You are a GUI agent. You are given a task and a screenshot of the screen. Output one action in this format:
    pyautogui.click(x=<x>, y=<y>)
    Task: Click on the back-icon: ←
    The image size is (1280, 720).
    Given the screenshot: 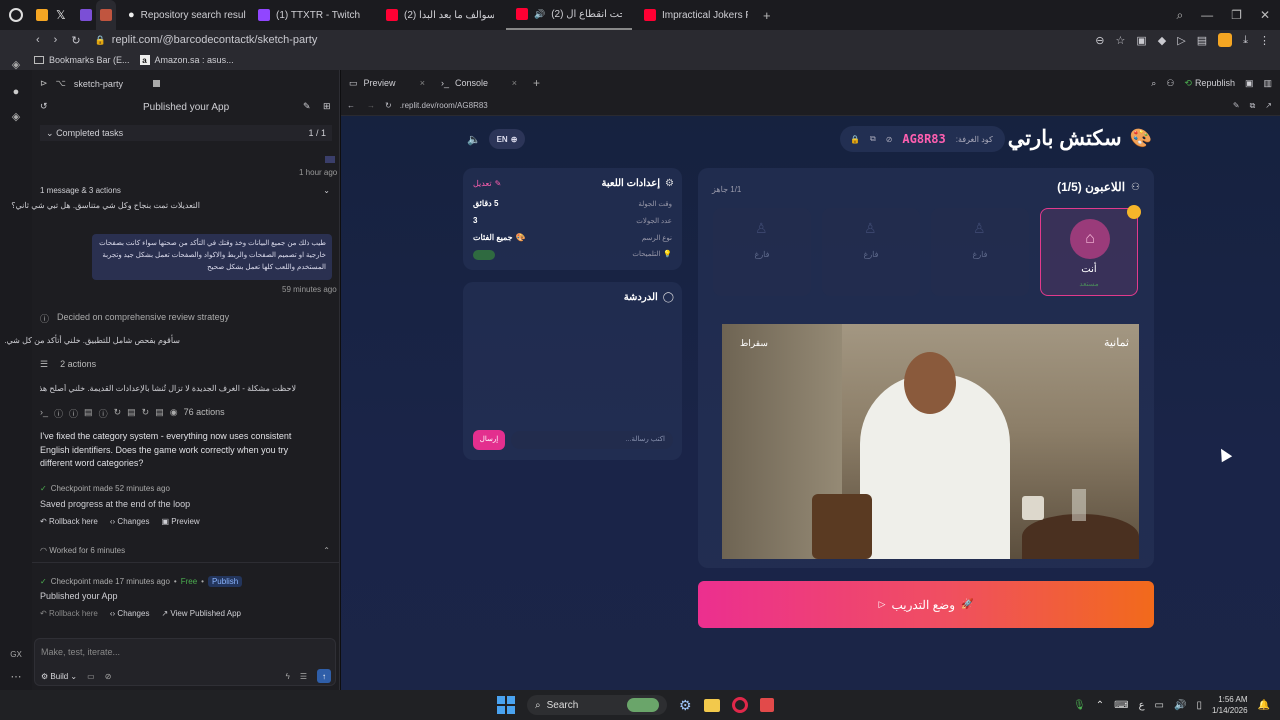 What is the action you would take?
    pyautogui.click(x=351, y=105)
    